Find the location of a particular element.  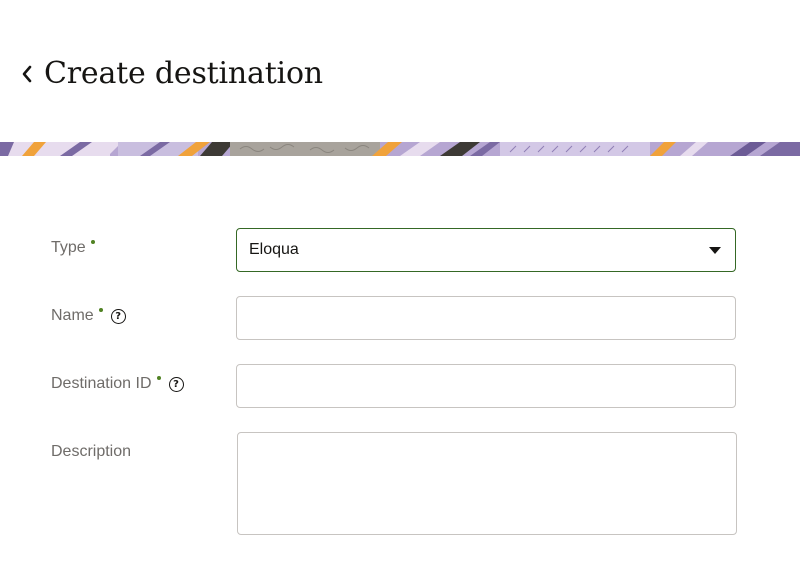

description-textarea is located at coordinates (487, 483).